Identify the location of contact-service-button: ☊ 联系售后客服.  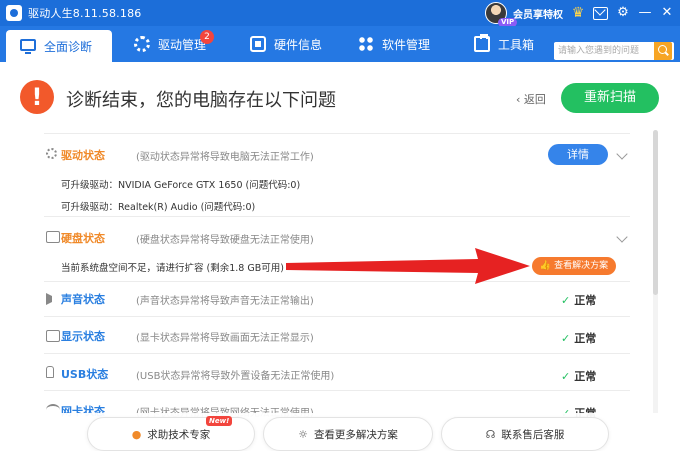
(525, 434).